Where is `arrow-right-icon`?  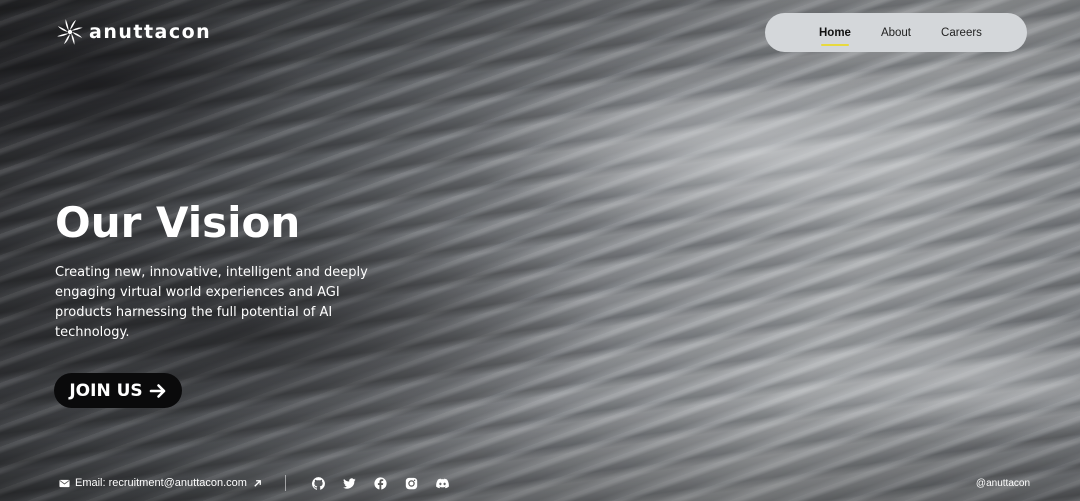
arrow-right-icon is located at coordinates (157, 390).